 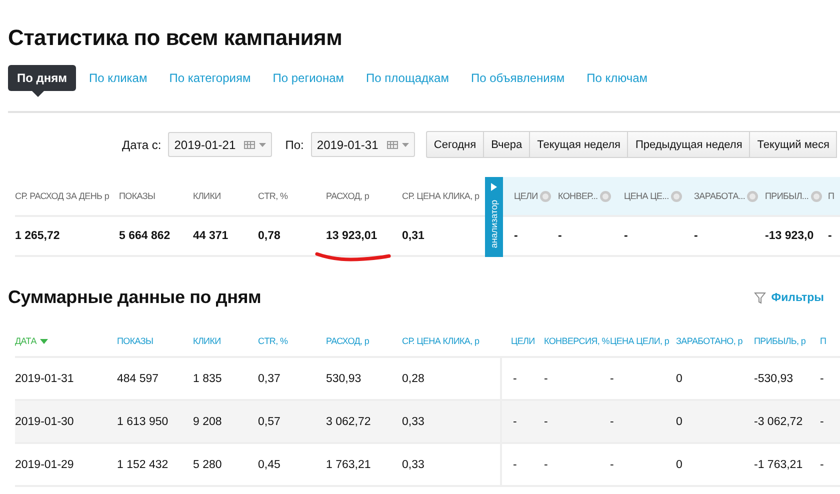 I want to click on date-to-label: По:, so click(x=294, y=145).